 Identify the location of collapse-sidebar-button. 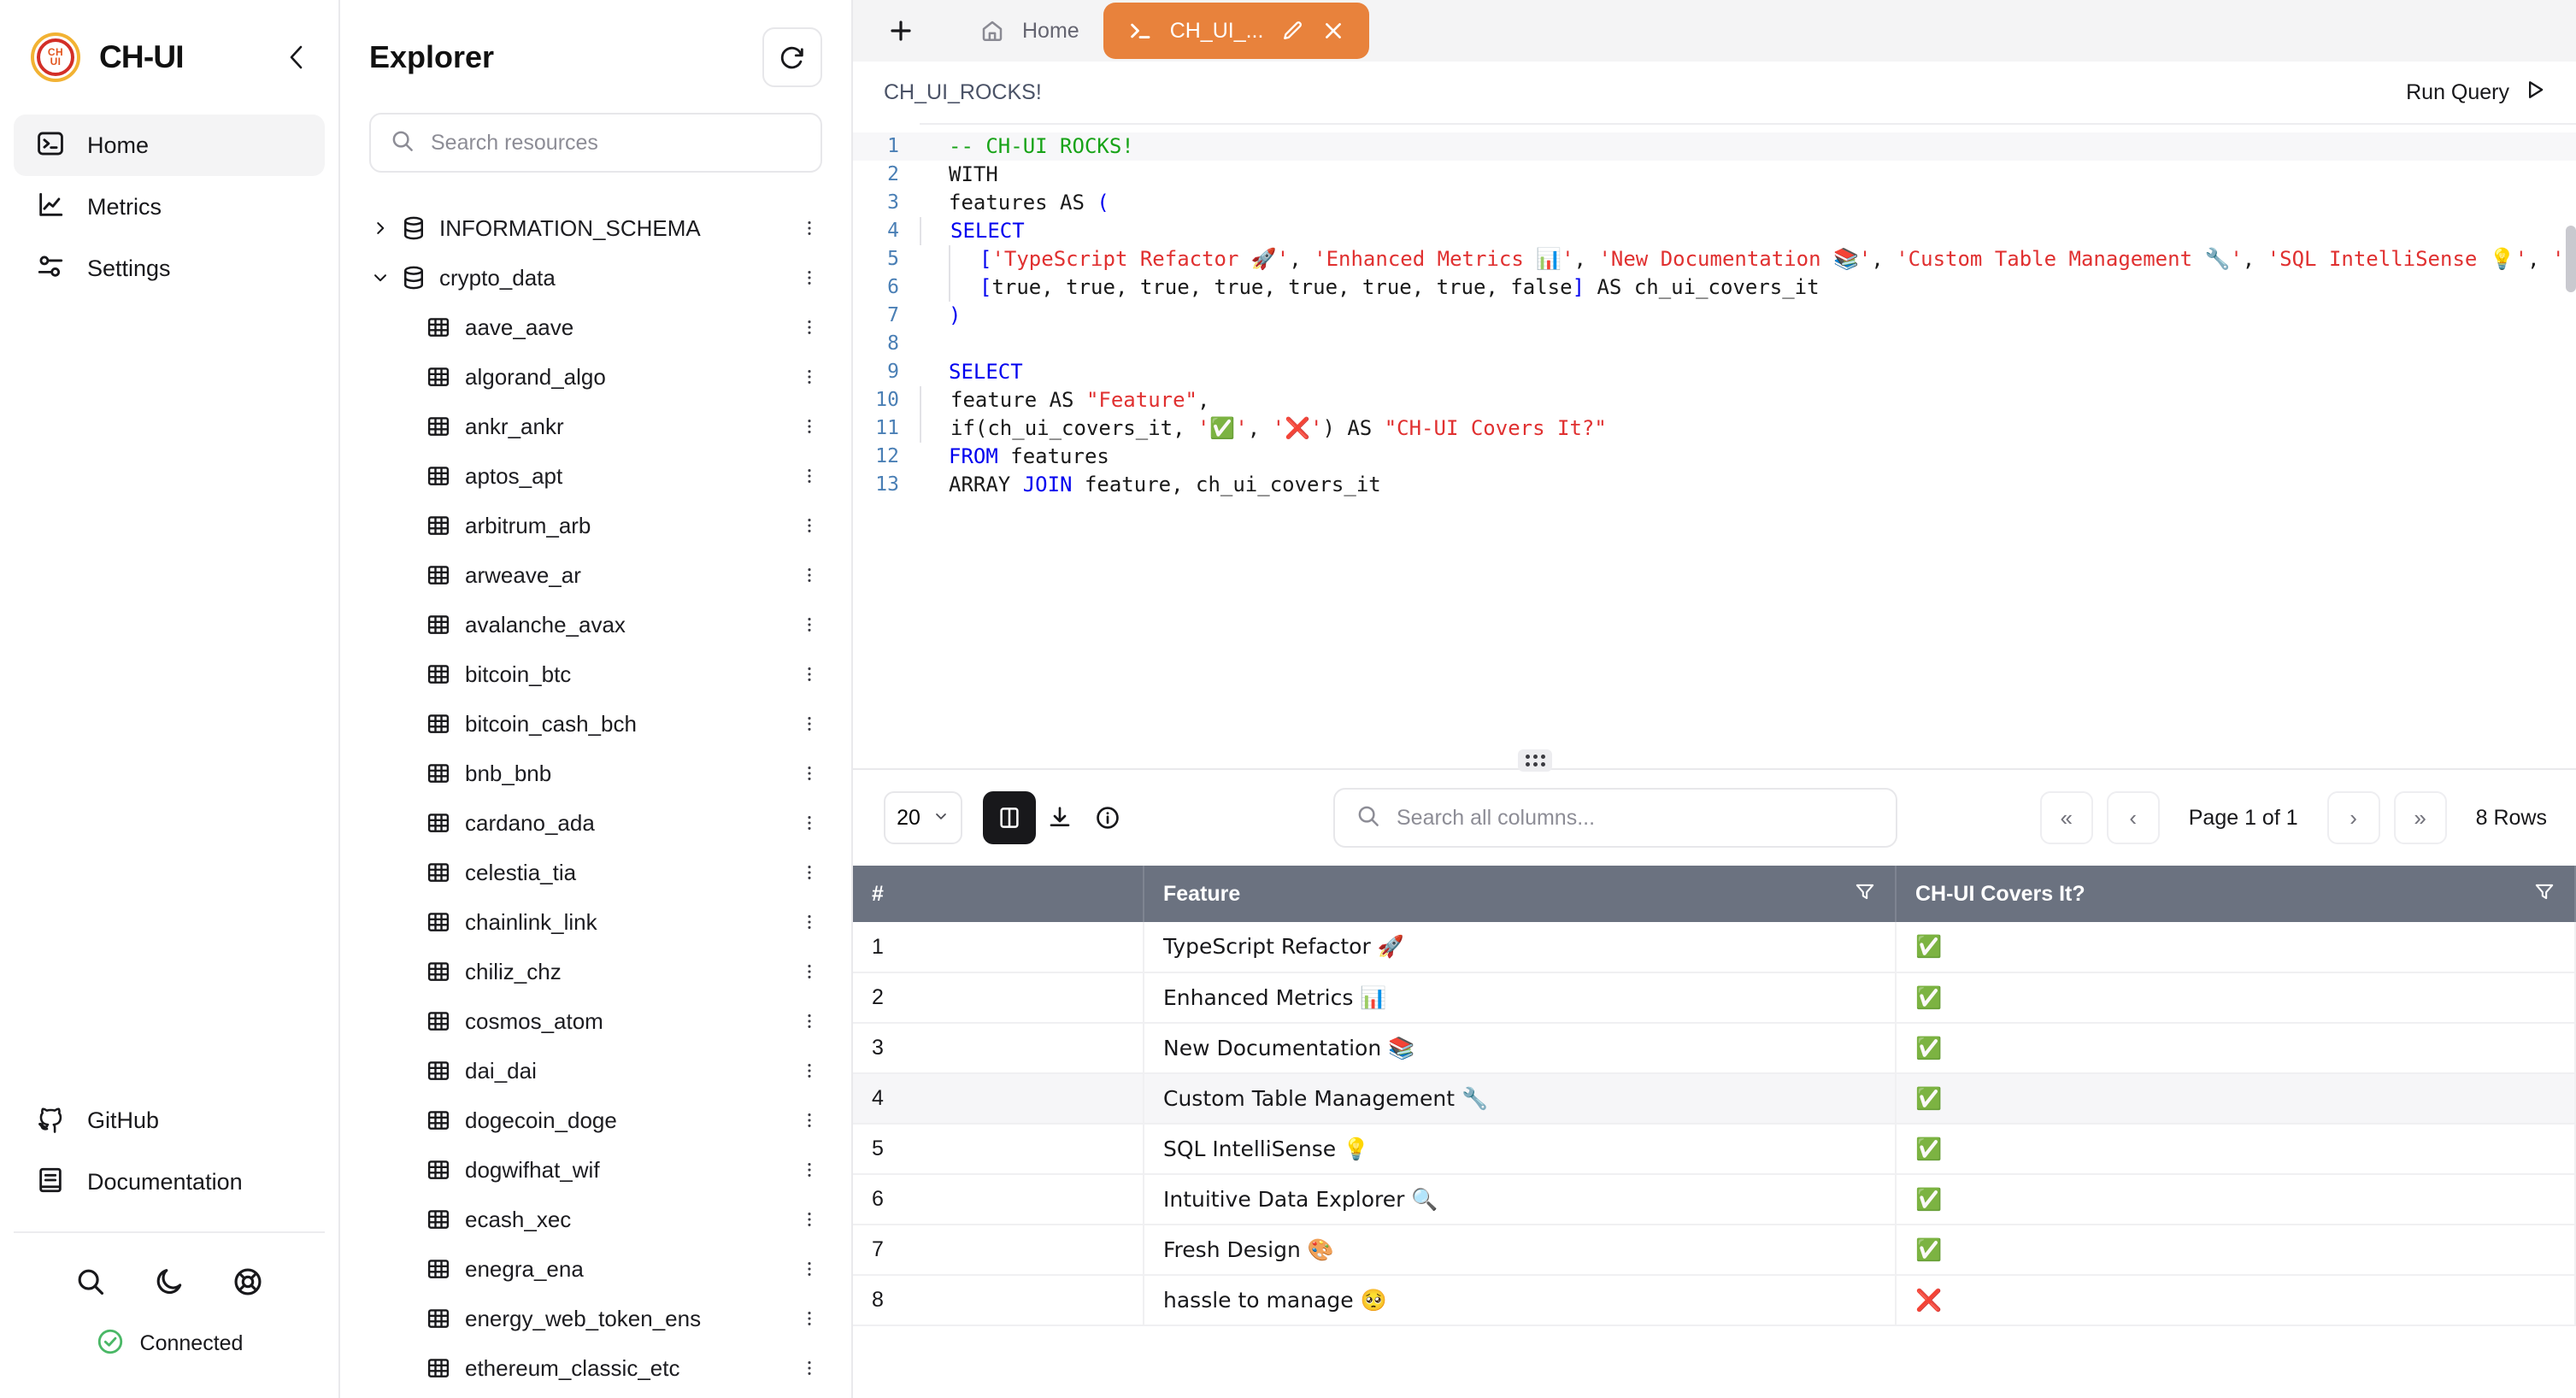
(296, 57).